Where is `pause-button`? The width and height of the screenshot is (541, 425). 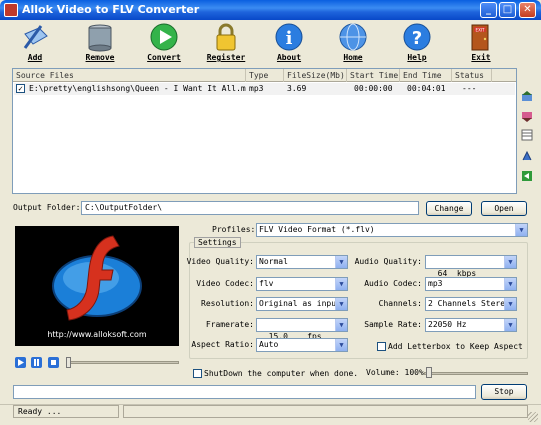
pause-button is located at coordinates (36, 362).